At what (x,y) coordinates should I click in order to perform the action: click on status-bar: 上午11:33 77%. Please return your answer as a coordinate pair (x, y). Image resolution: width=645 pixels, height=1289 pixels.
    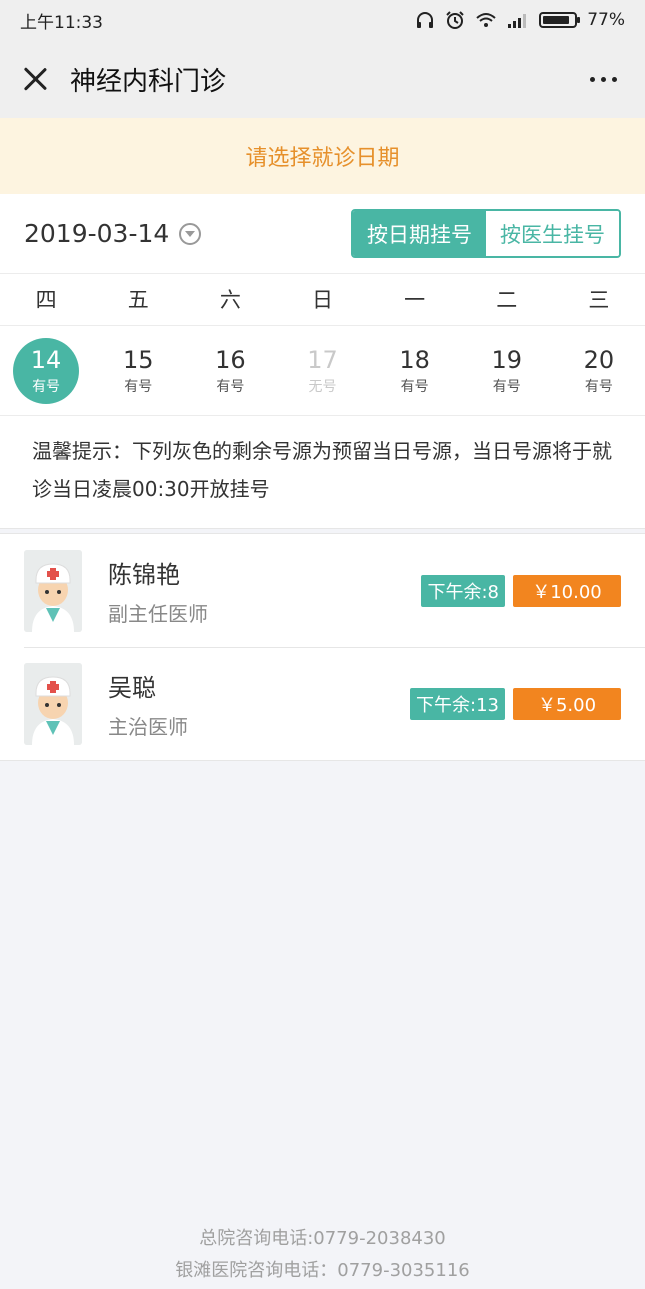
    Looking at the image, I should click on (322, 20).